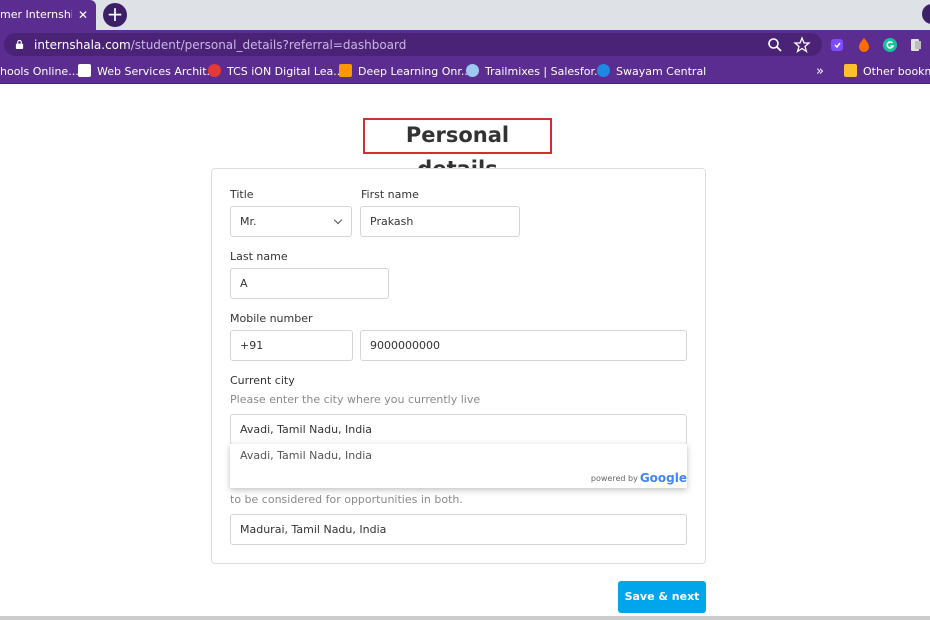  I want to click on current-city-field: Avadi, Tamil Nadu, India, so click(458, 429).